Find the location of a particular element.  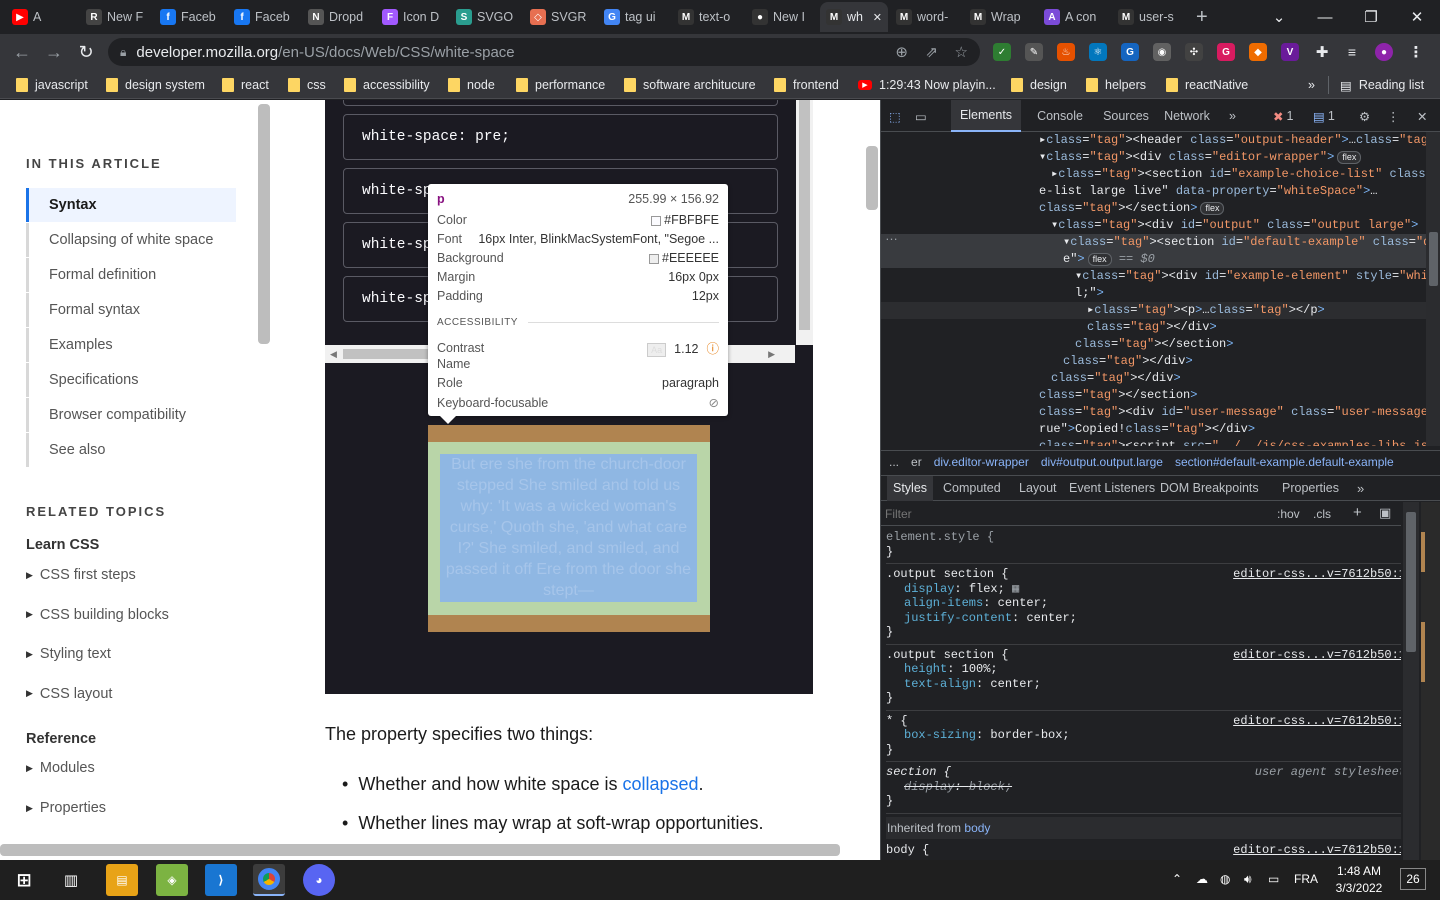

devtools-tab: Elements is located at coordinates (986, 116).